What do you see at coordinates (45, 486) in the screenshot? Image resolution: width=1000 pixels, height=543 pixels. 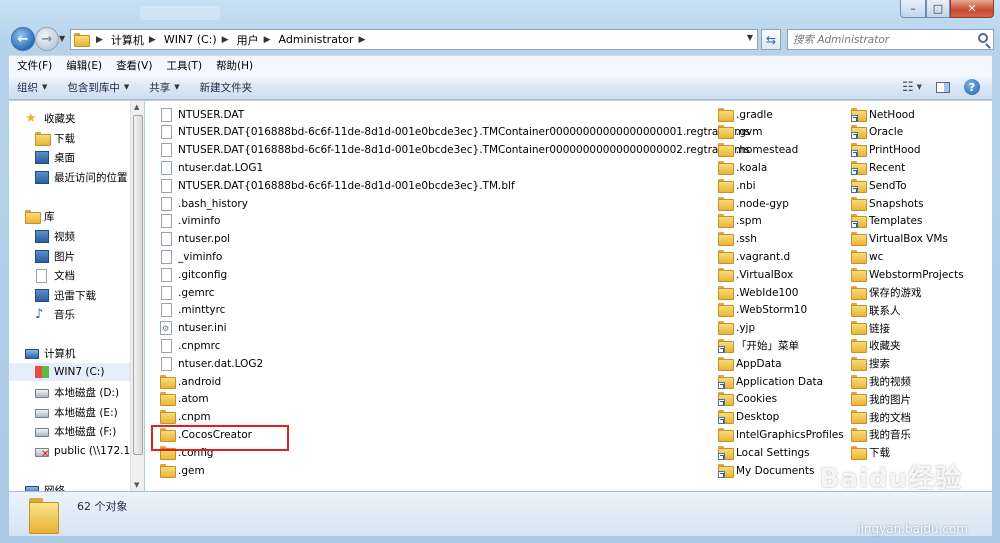 I see `nav-network: 网络` at bounding box center [45, 486].